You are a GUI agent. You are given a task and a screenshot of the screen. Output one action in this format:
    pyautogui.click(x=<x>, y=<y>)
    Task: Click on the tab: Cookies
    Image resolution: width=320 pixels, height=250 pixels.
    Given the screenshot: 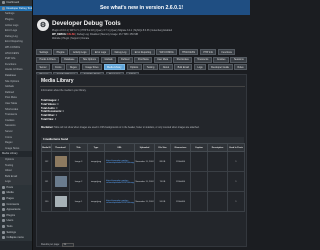 What is the action you would take?
    pyautogui.click(x=221, y=59)
    